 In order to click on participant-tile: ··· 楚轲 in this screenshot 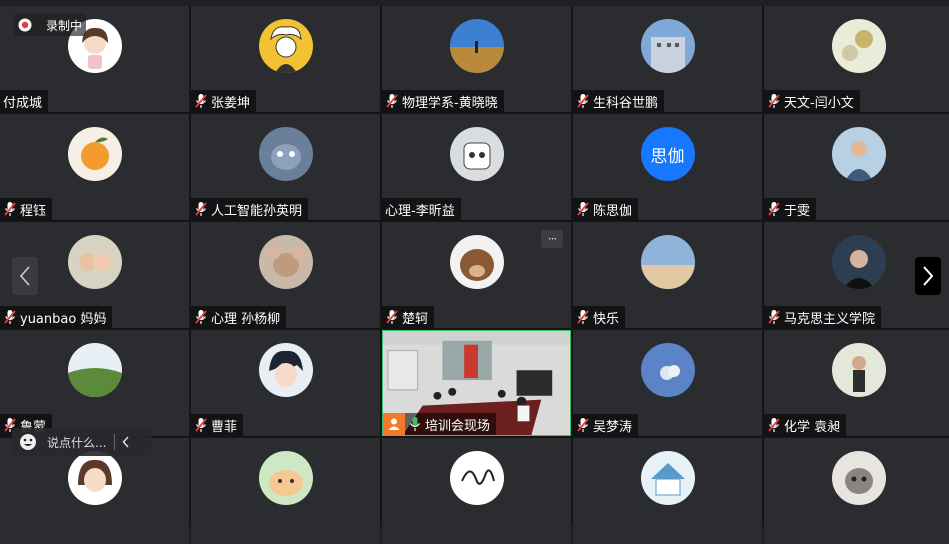, I will do `click(476, 275)`.